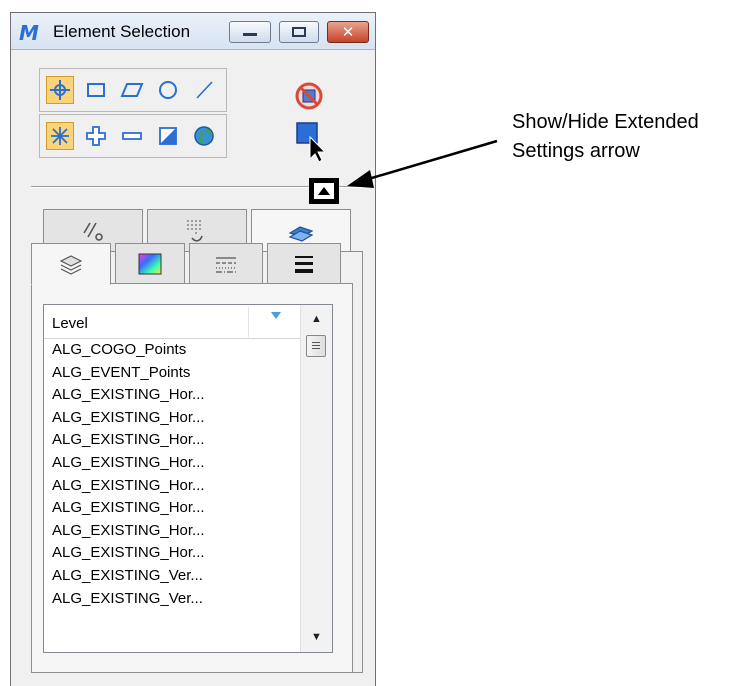 The height and width of the screenshot is (686, 750). Describe the element at coordinates (605, 122) in the screenshot. I see `callout-line-1: Show/Hide Extended` at that location.